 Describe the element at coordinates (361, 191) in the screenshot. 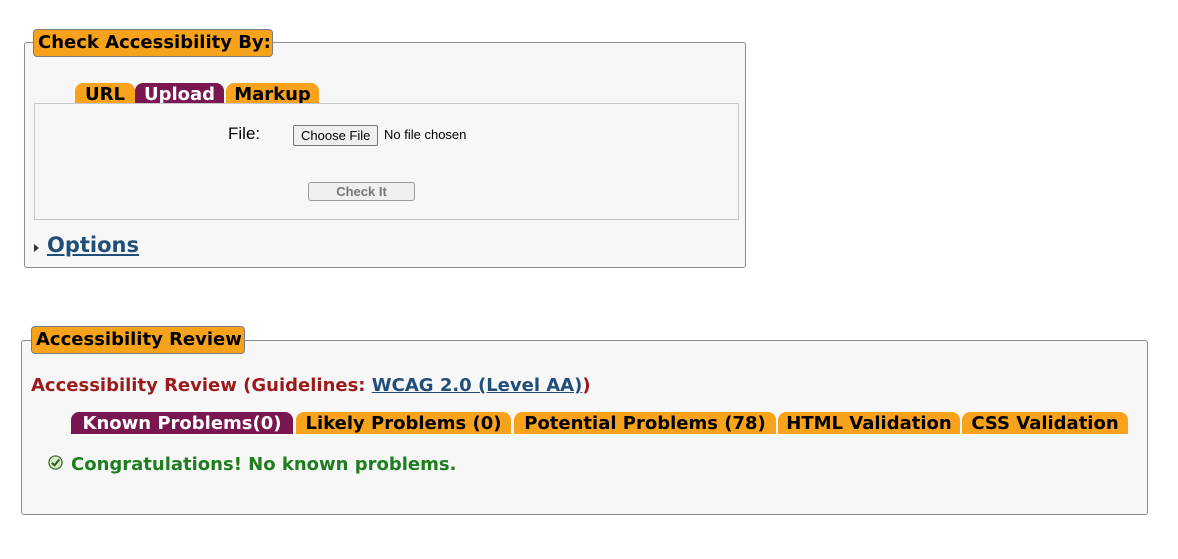

I see `check-it-button: Check It` at that location.